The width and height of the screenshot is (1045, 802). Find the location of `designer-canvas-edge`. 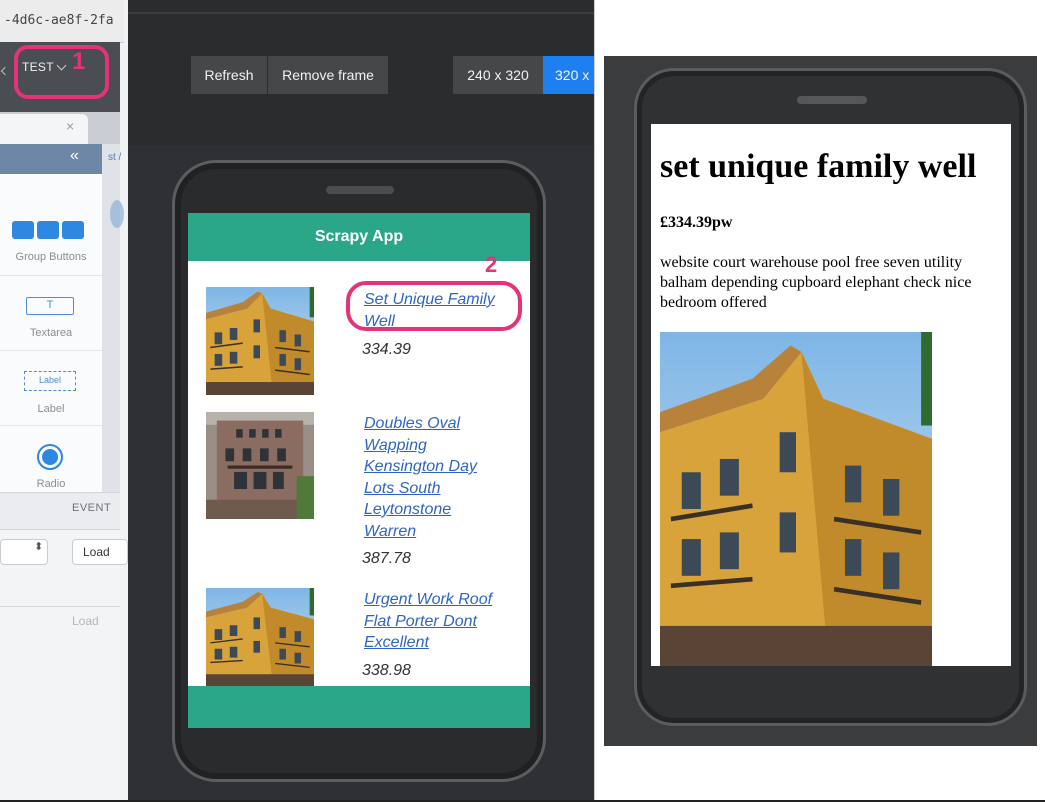

designer-canvas-edge is located at coordinates (111, 318).